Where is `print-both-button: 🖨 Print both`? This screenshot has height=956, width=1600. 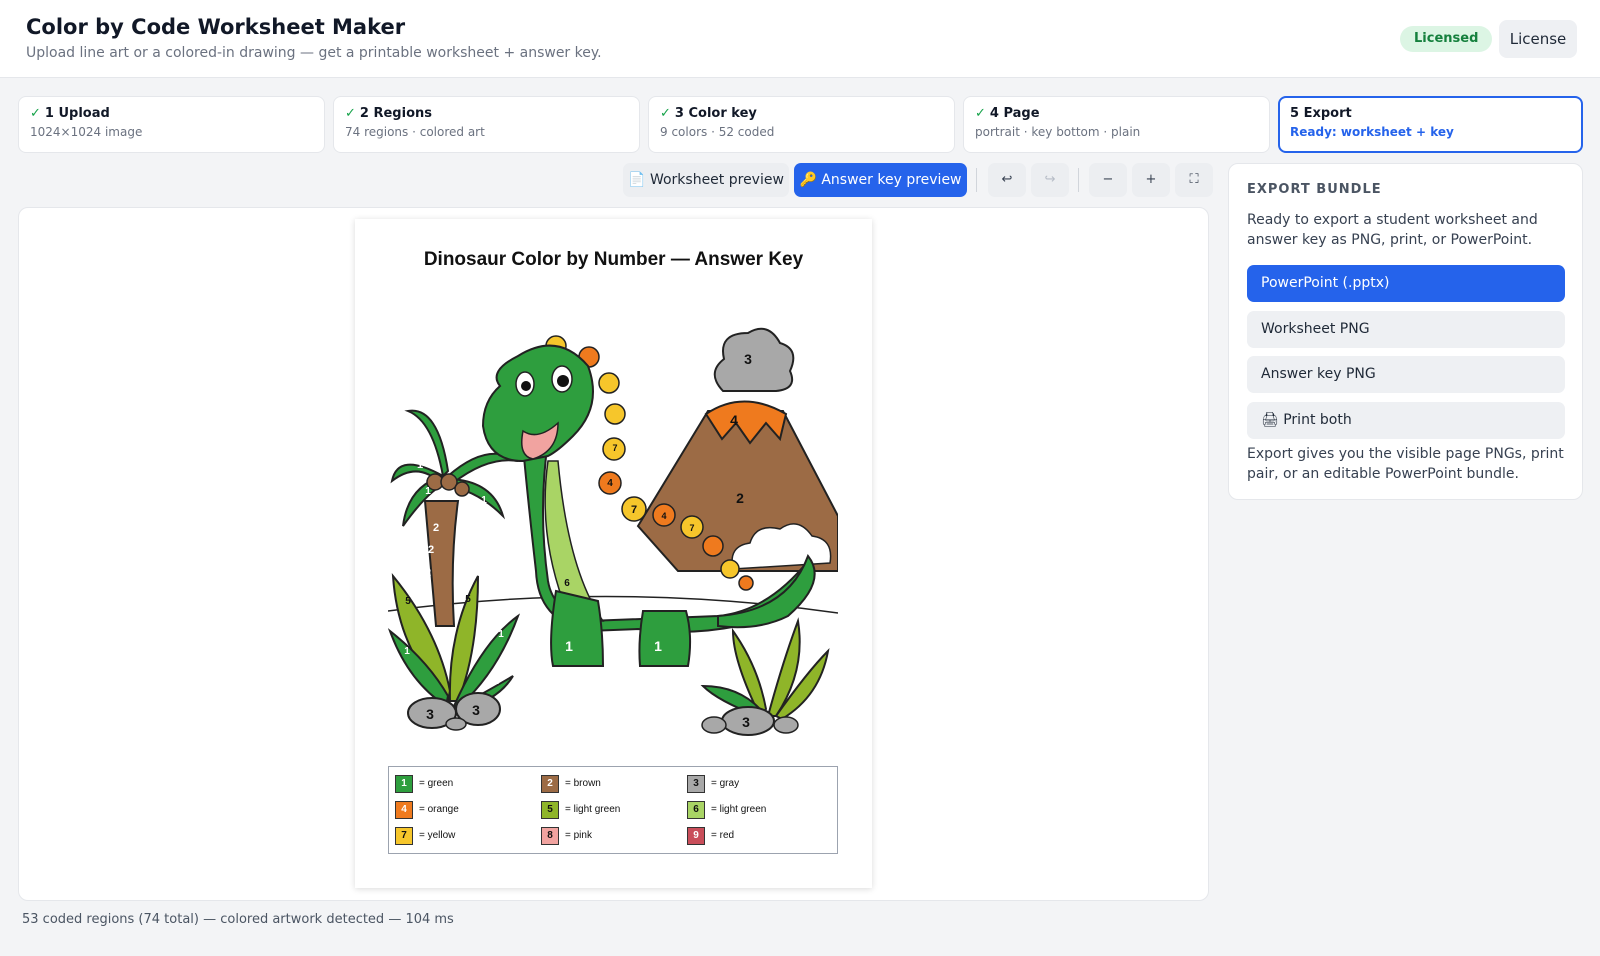 print-both-button: 🖨 Print both is located at coordinates (1406, 420).